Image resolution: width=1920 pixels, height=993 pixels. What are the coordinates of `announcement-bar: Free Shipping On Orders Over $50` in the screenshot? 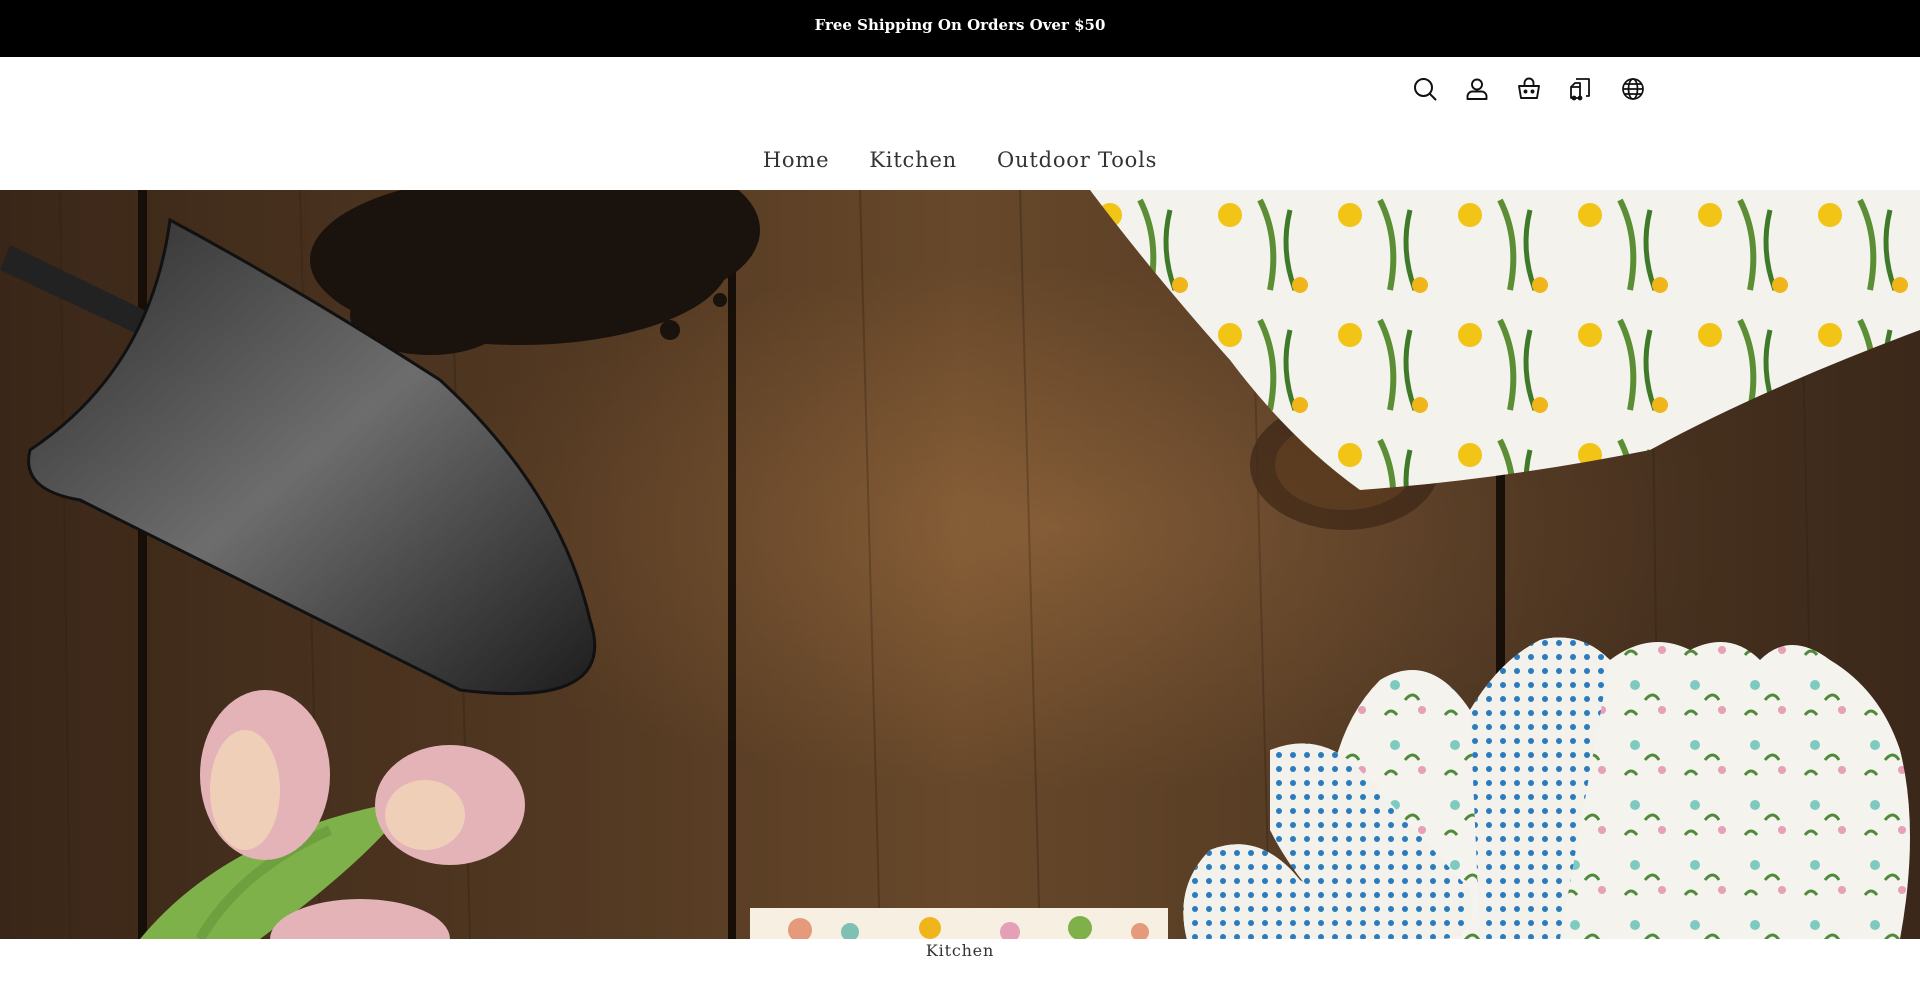 It's located at (960, 28).